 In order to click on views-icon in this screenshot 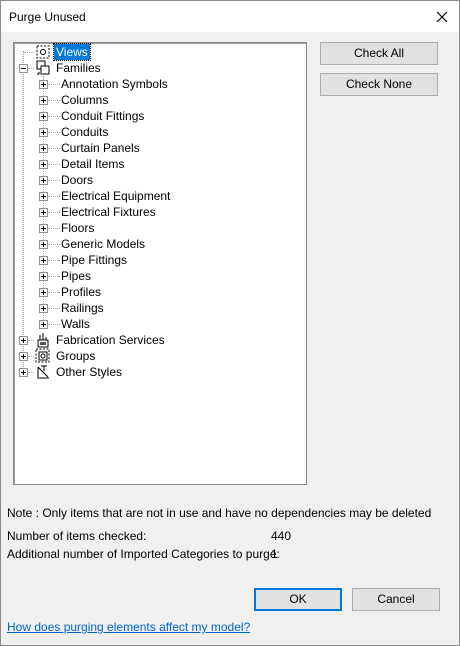, I will do `click(43, 52)`.